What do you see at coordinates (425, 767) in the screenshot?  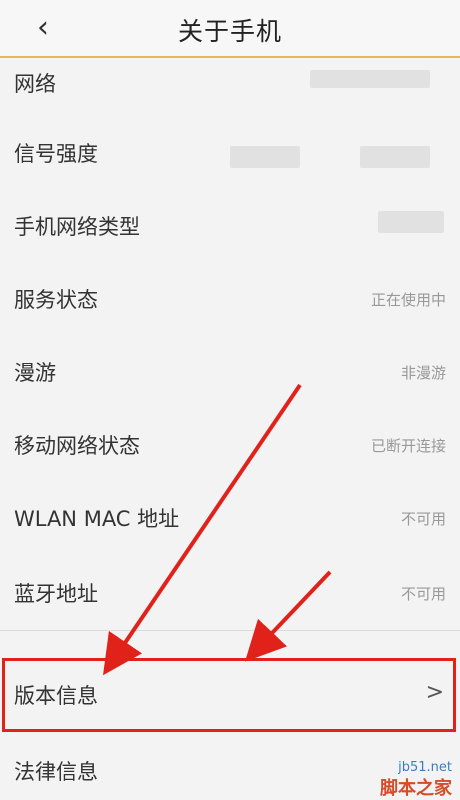 I see `watermark-url: jb51.net` at bounding box center [425, 767].